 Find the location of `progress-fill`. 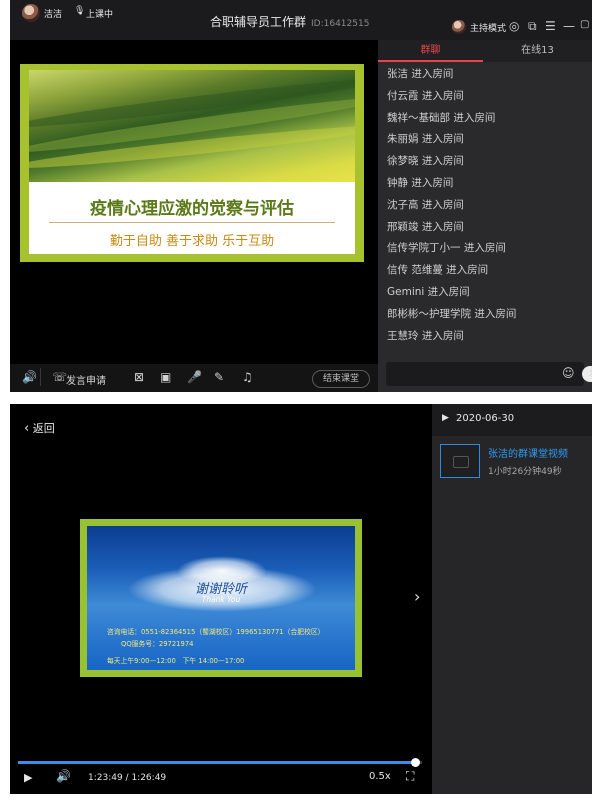

progress-fill is located at coordinates (216, 762).